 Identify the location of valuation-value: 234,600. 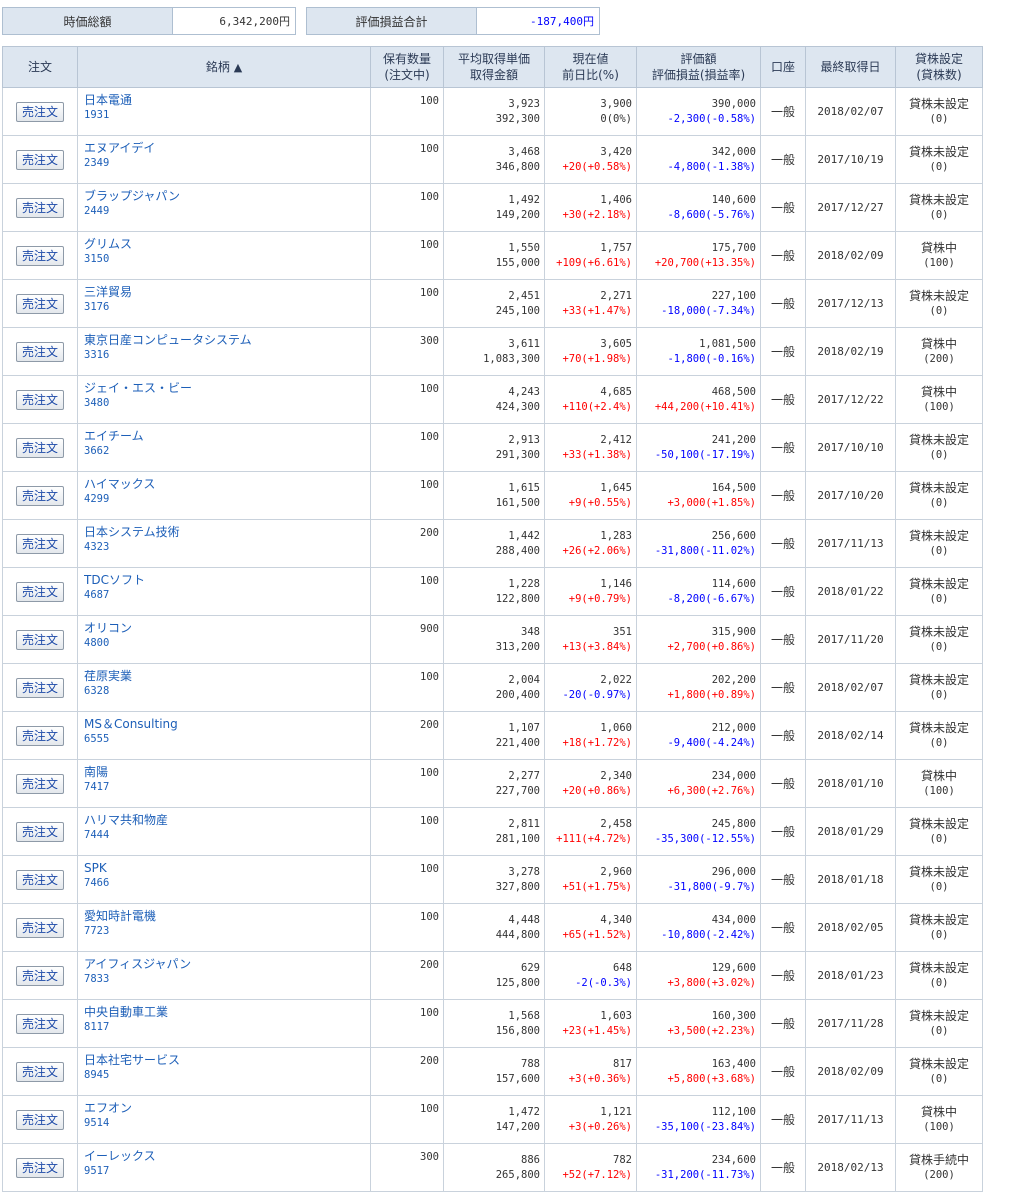
(733, 1159).